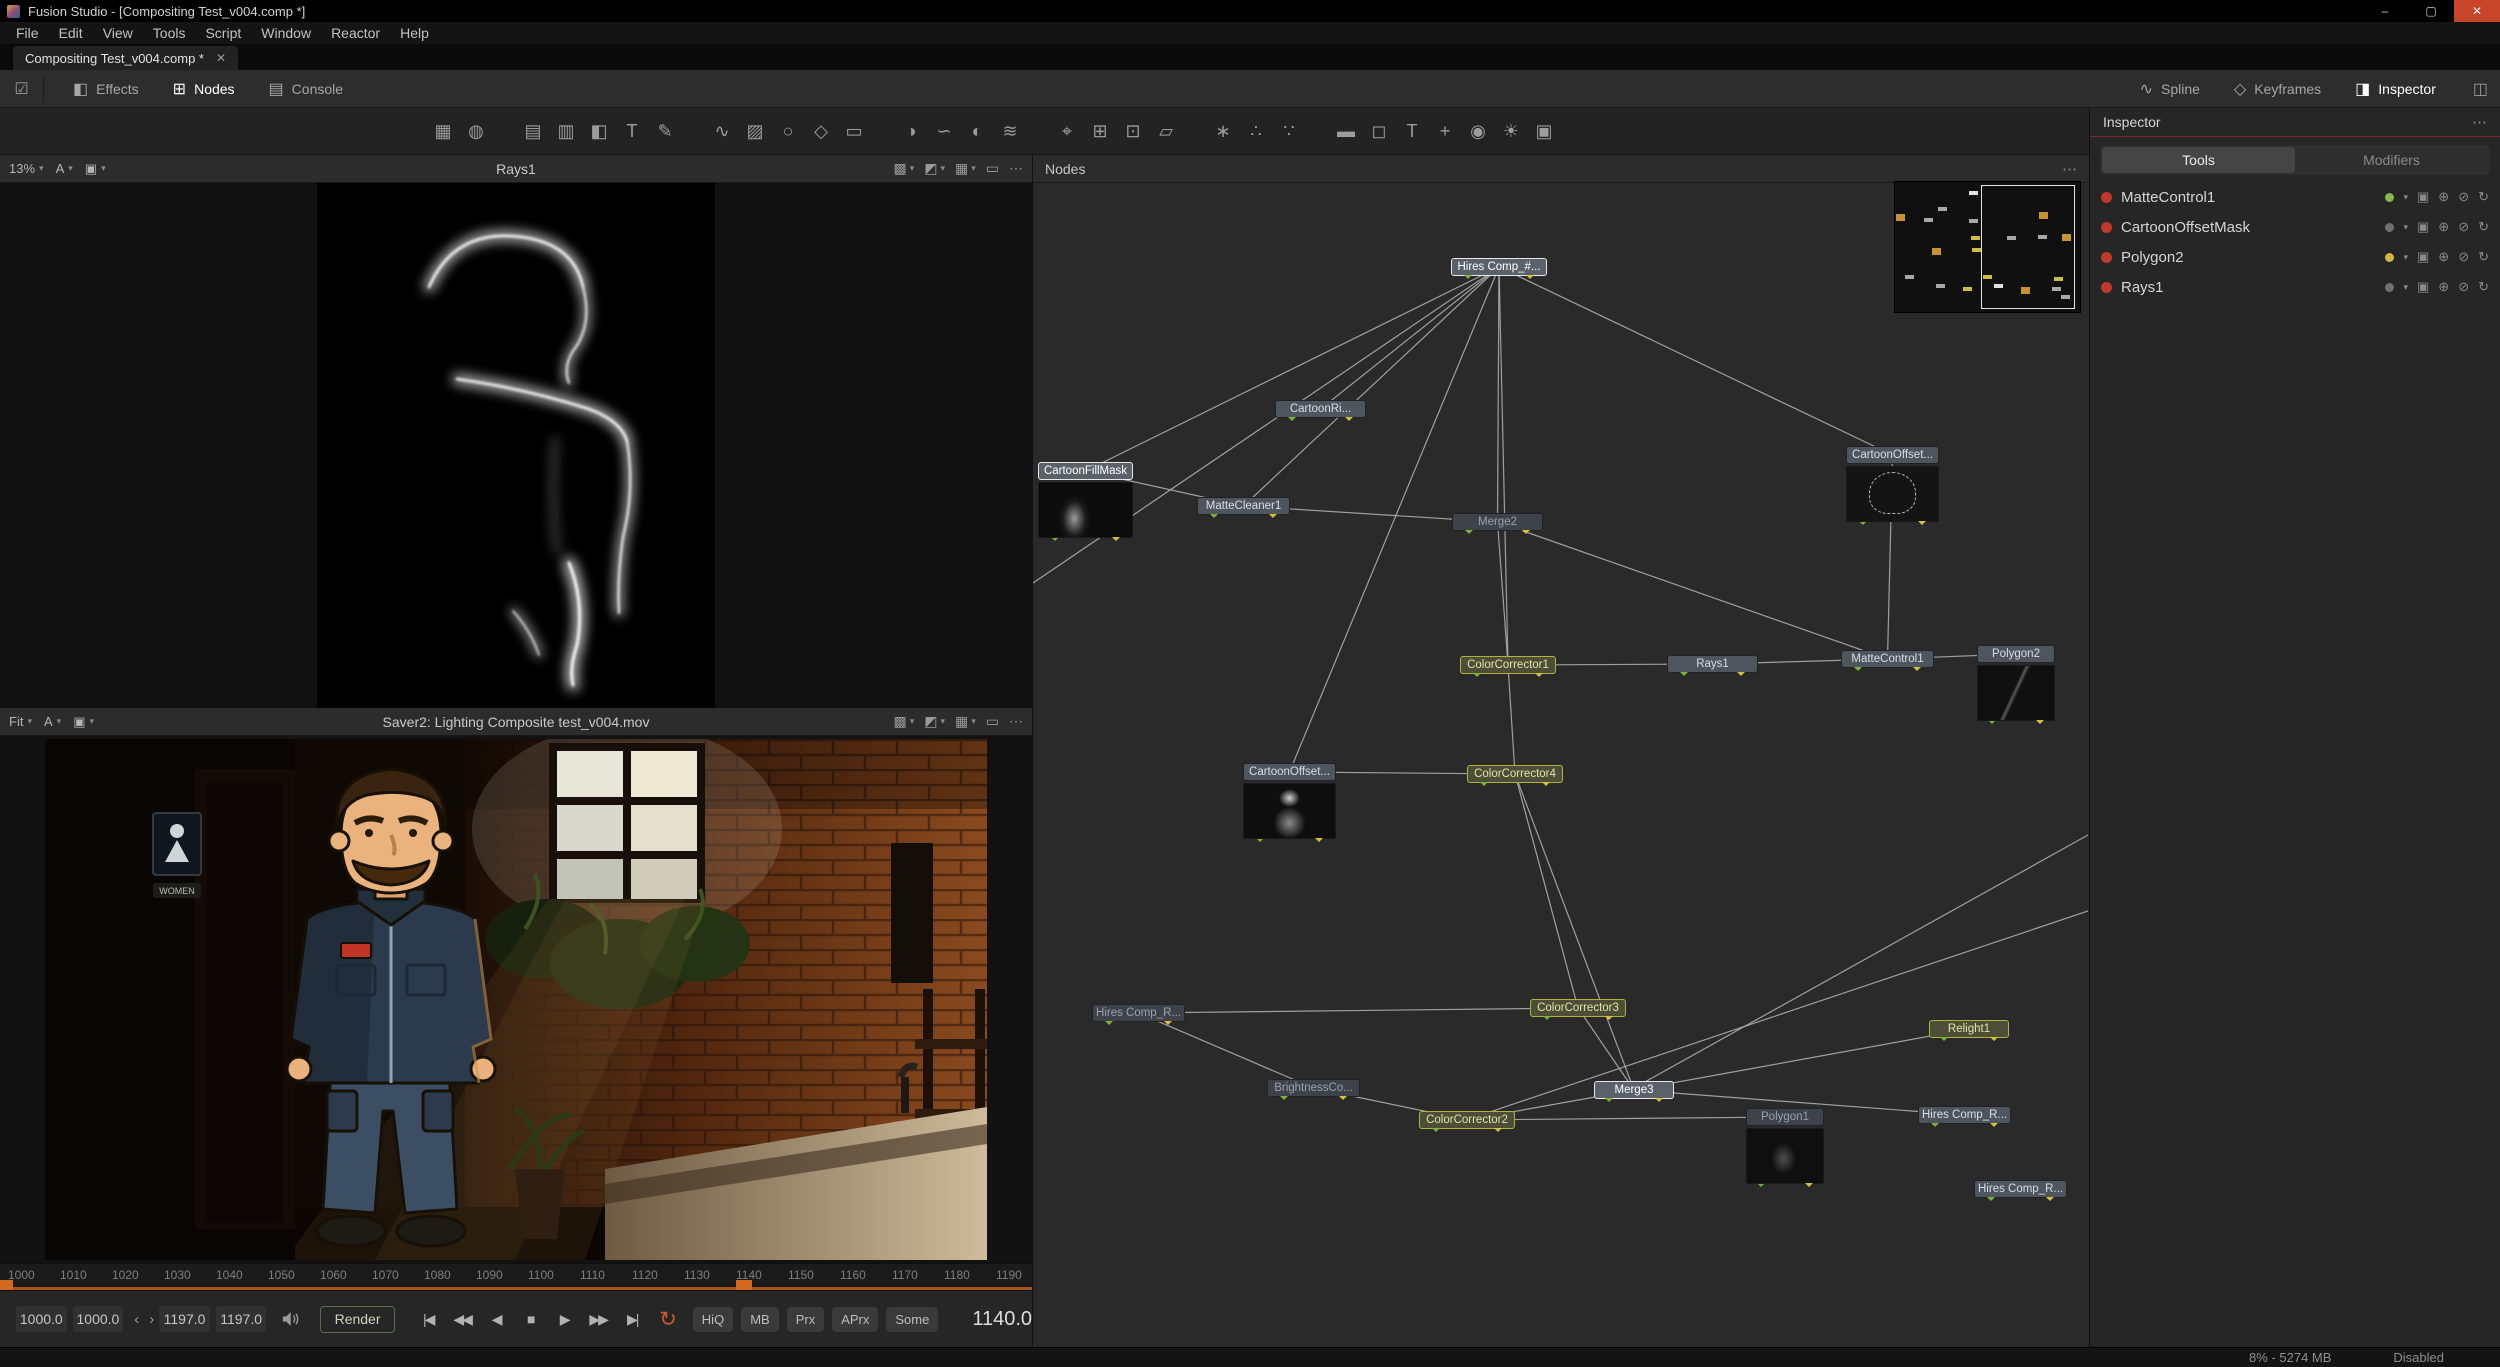  I want to click on saver-tool: ▥, so click(566, 131).